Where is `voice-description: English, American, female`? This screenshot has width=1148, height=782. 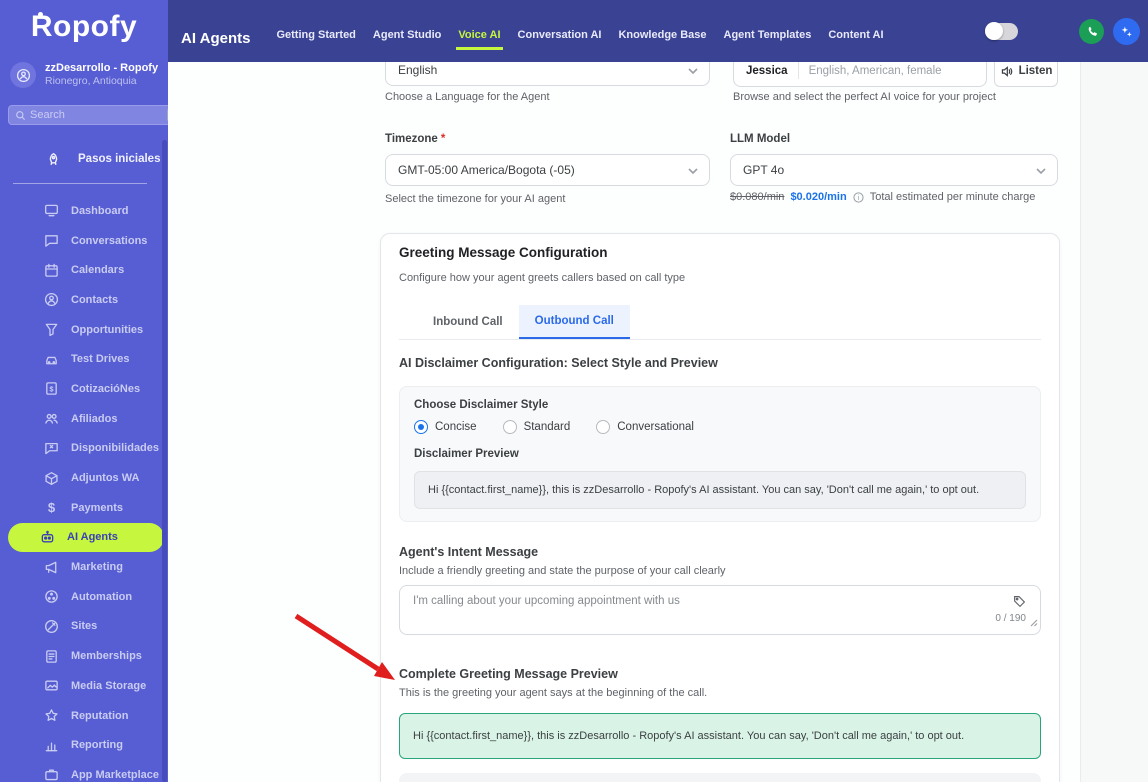 voice-description: English, American, female is located at coordinates (875, 70).